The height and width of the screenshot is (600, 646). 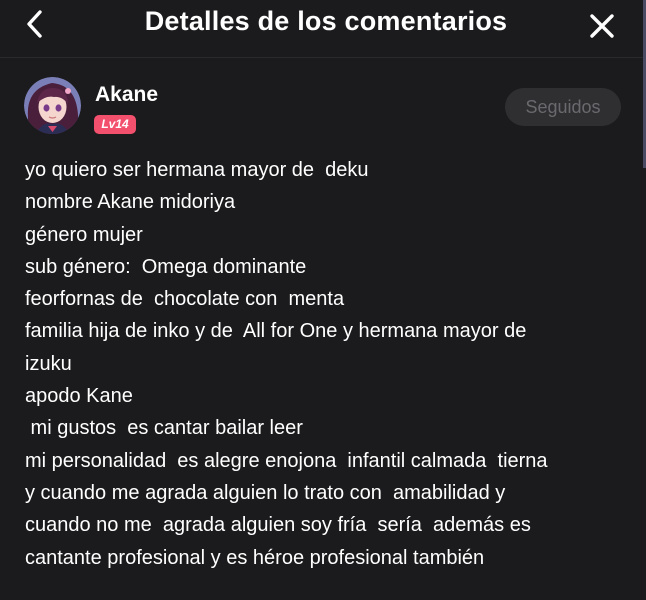 What do you see at coordinates (323, 57) in the screenshot?
I see `header-divider` at bounding box center [323, 57].